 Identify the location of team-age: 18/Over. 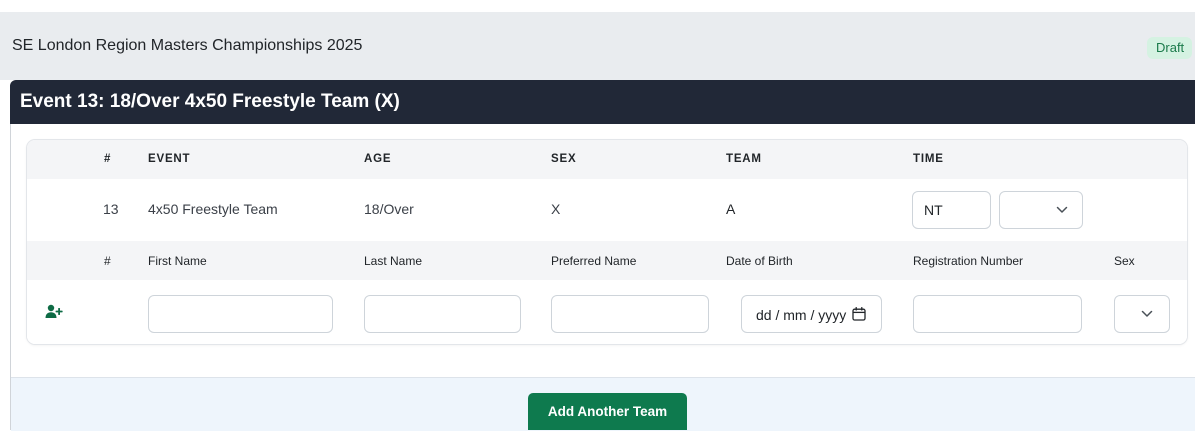
(389, 209).